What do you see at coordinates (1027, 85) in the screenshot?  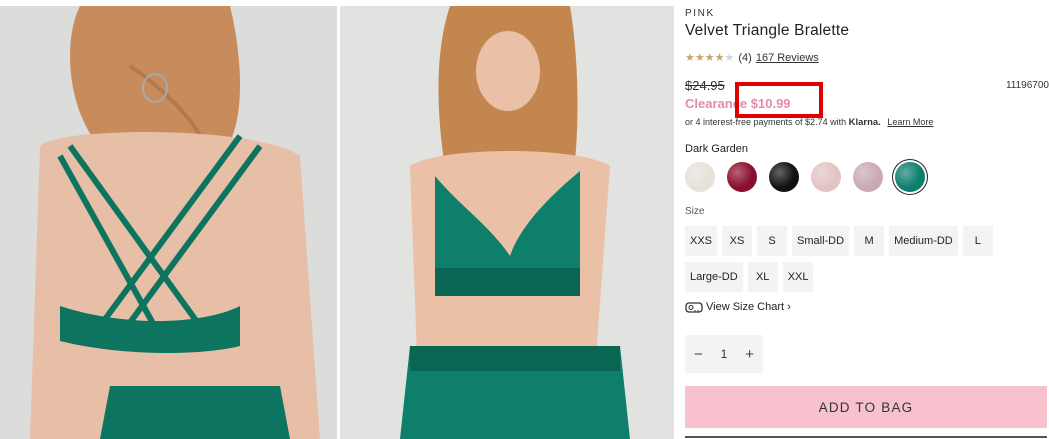 I see `product-sku: 11196700` at bounding box center [1027, 85].